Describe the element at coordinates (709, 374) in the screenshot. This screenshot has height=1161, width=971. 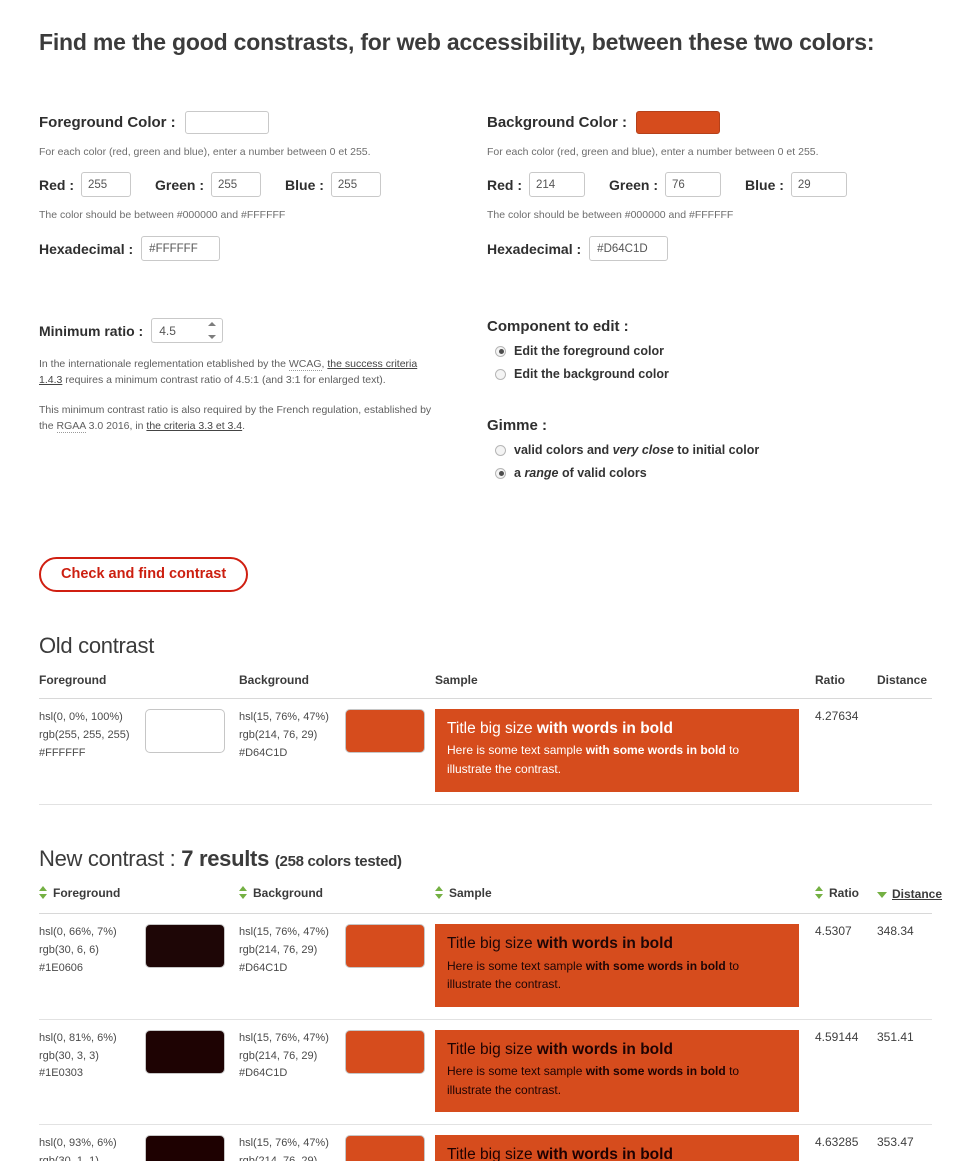
I see `radio-edit-background: Edit the background color` at that location.